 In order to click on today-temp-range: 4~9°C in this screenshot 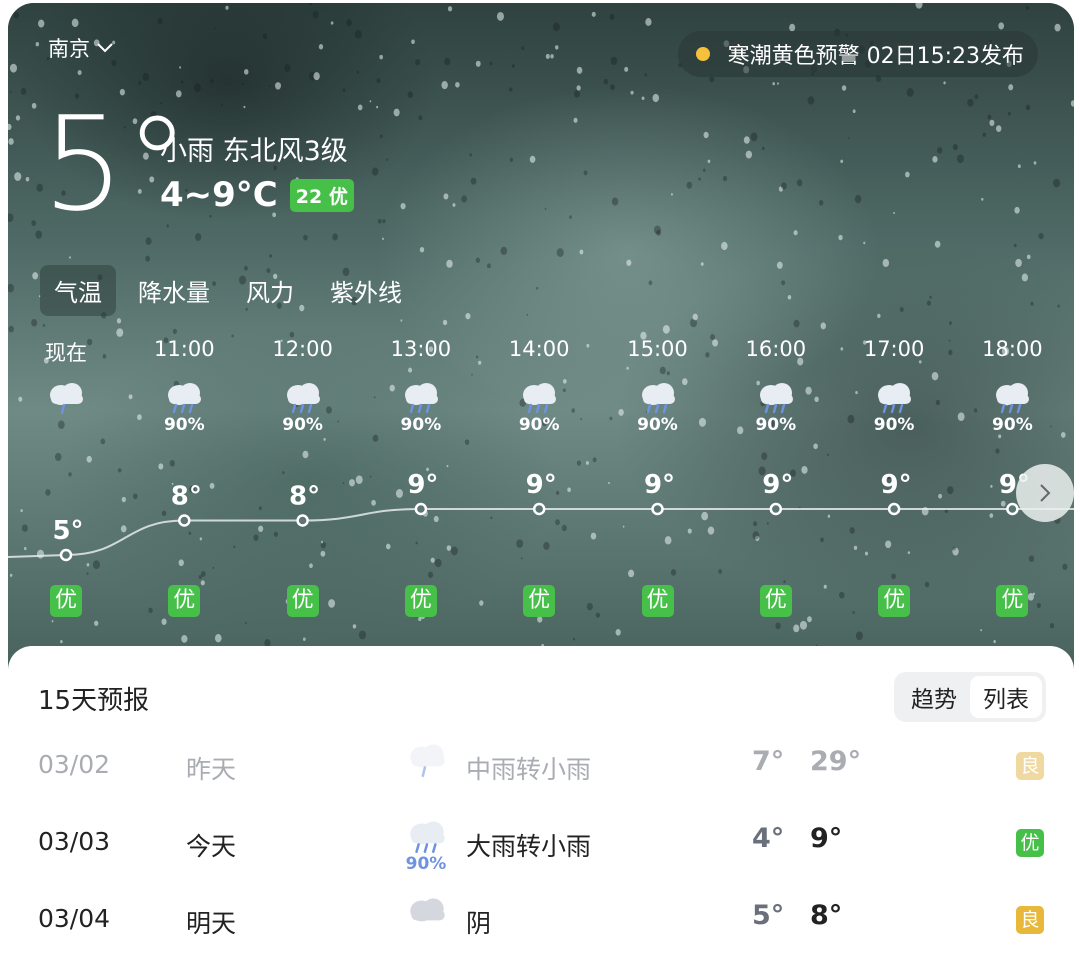, I will do `click(219, 195)`.